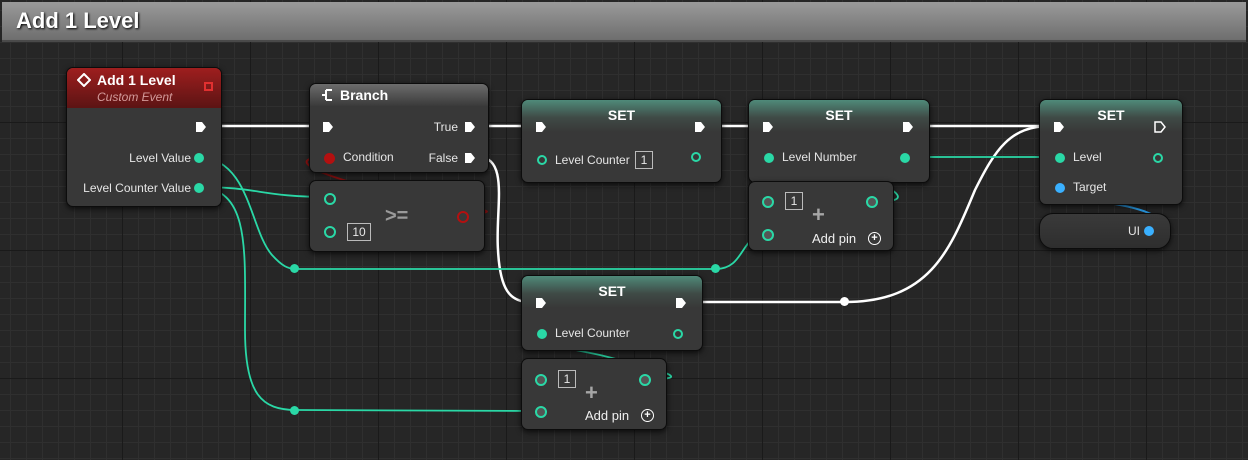  I want to click on set-value-box: 1, so click(644, 160).